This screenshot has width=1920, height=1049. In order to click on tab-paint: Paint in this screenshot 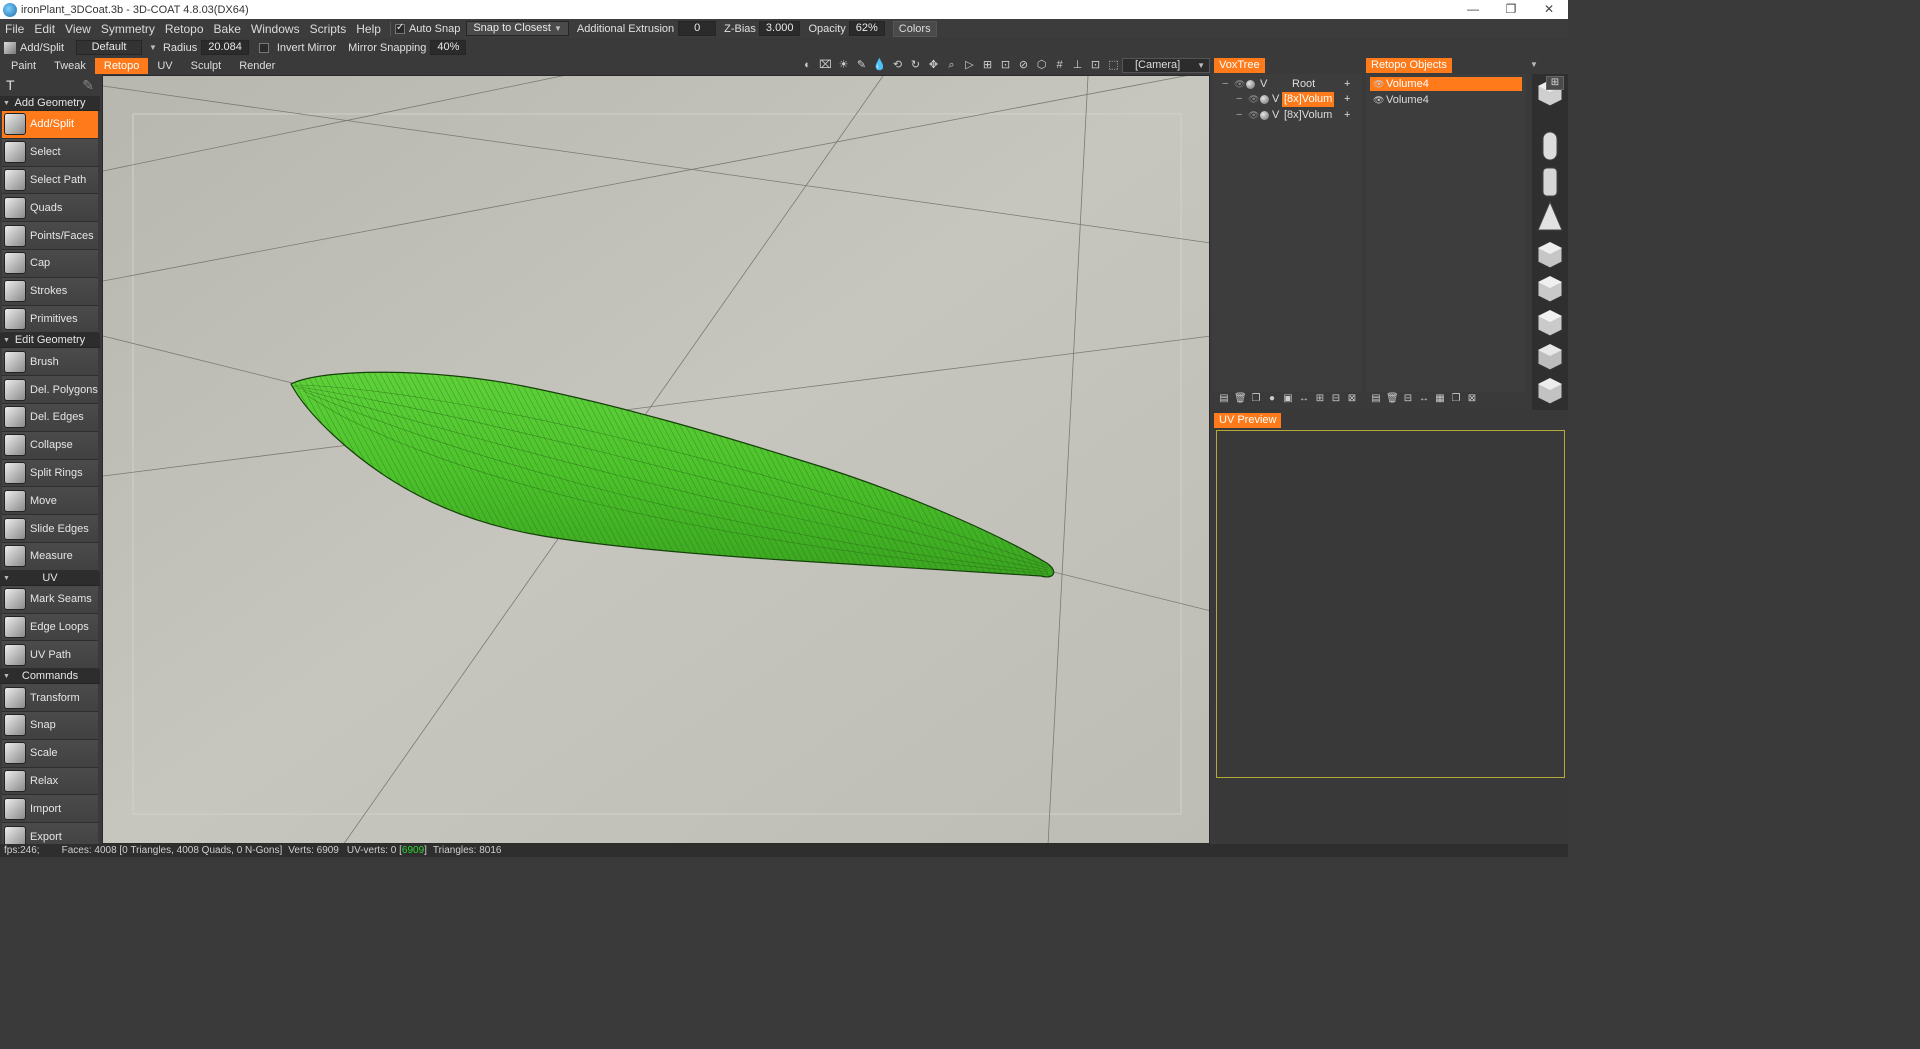, I will do `click(23, 66)`.